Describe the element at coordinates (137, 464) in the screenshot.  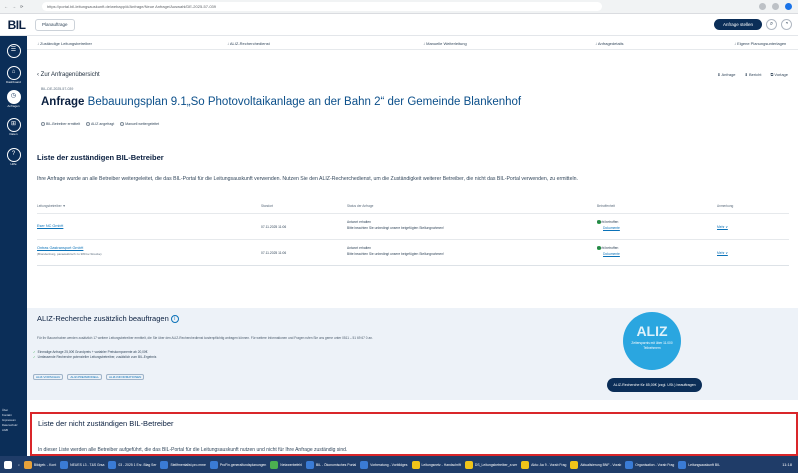
I see `taskbar-app-label: 03 - 2025 1 Erz. Blag Ser` at that location.